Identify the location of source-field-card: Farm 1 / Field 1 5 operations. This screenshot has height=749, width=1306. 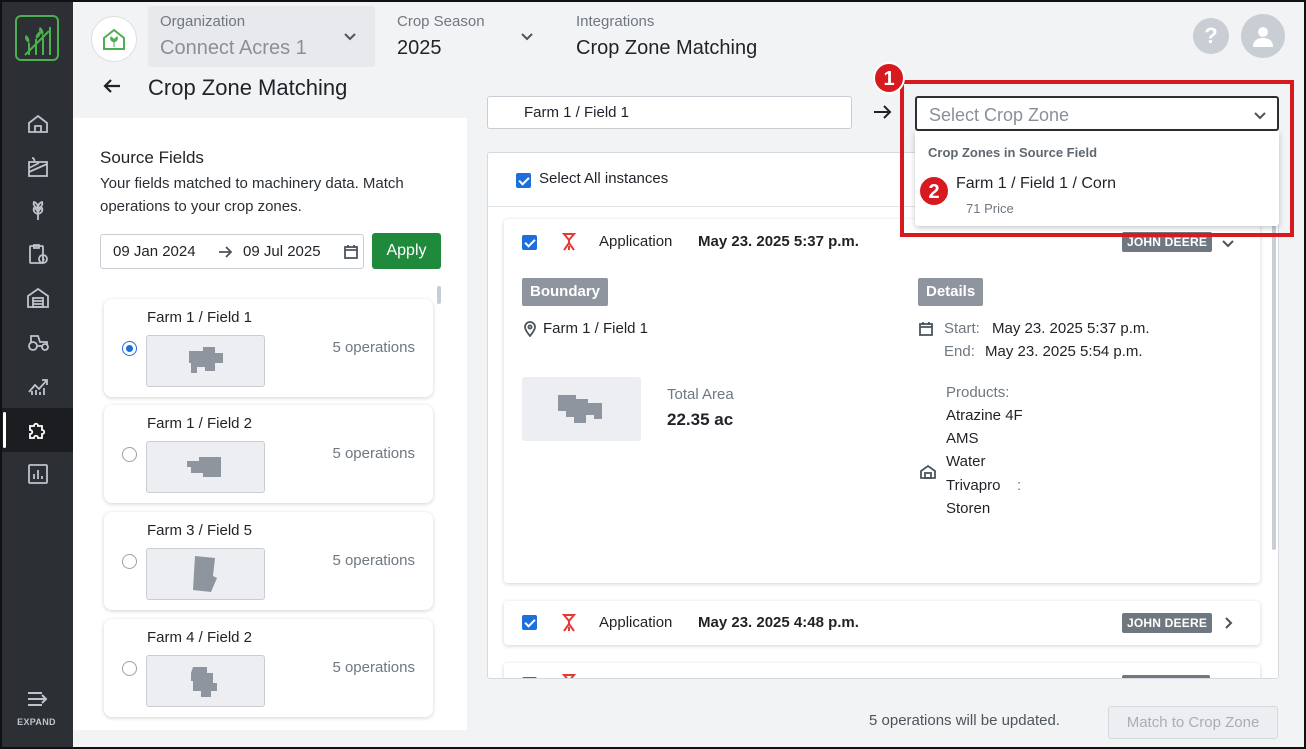
(268, 348).